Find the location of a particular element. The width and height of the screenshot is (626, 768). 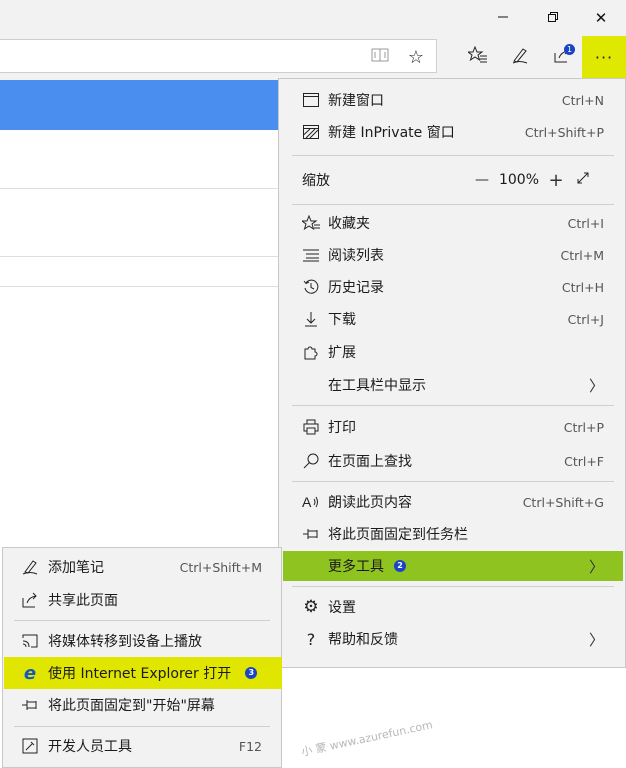

cast-icon is located at coordinates (30, 641).